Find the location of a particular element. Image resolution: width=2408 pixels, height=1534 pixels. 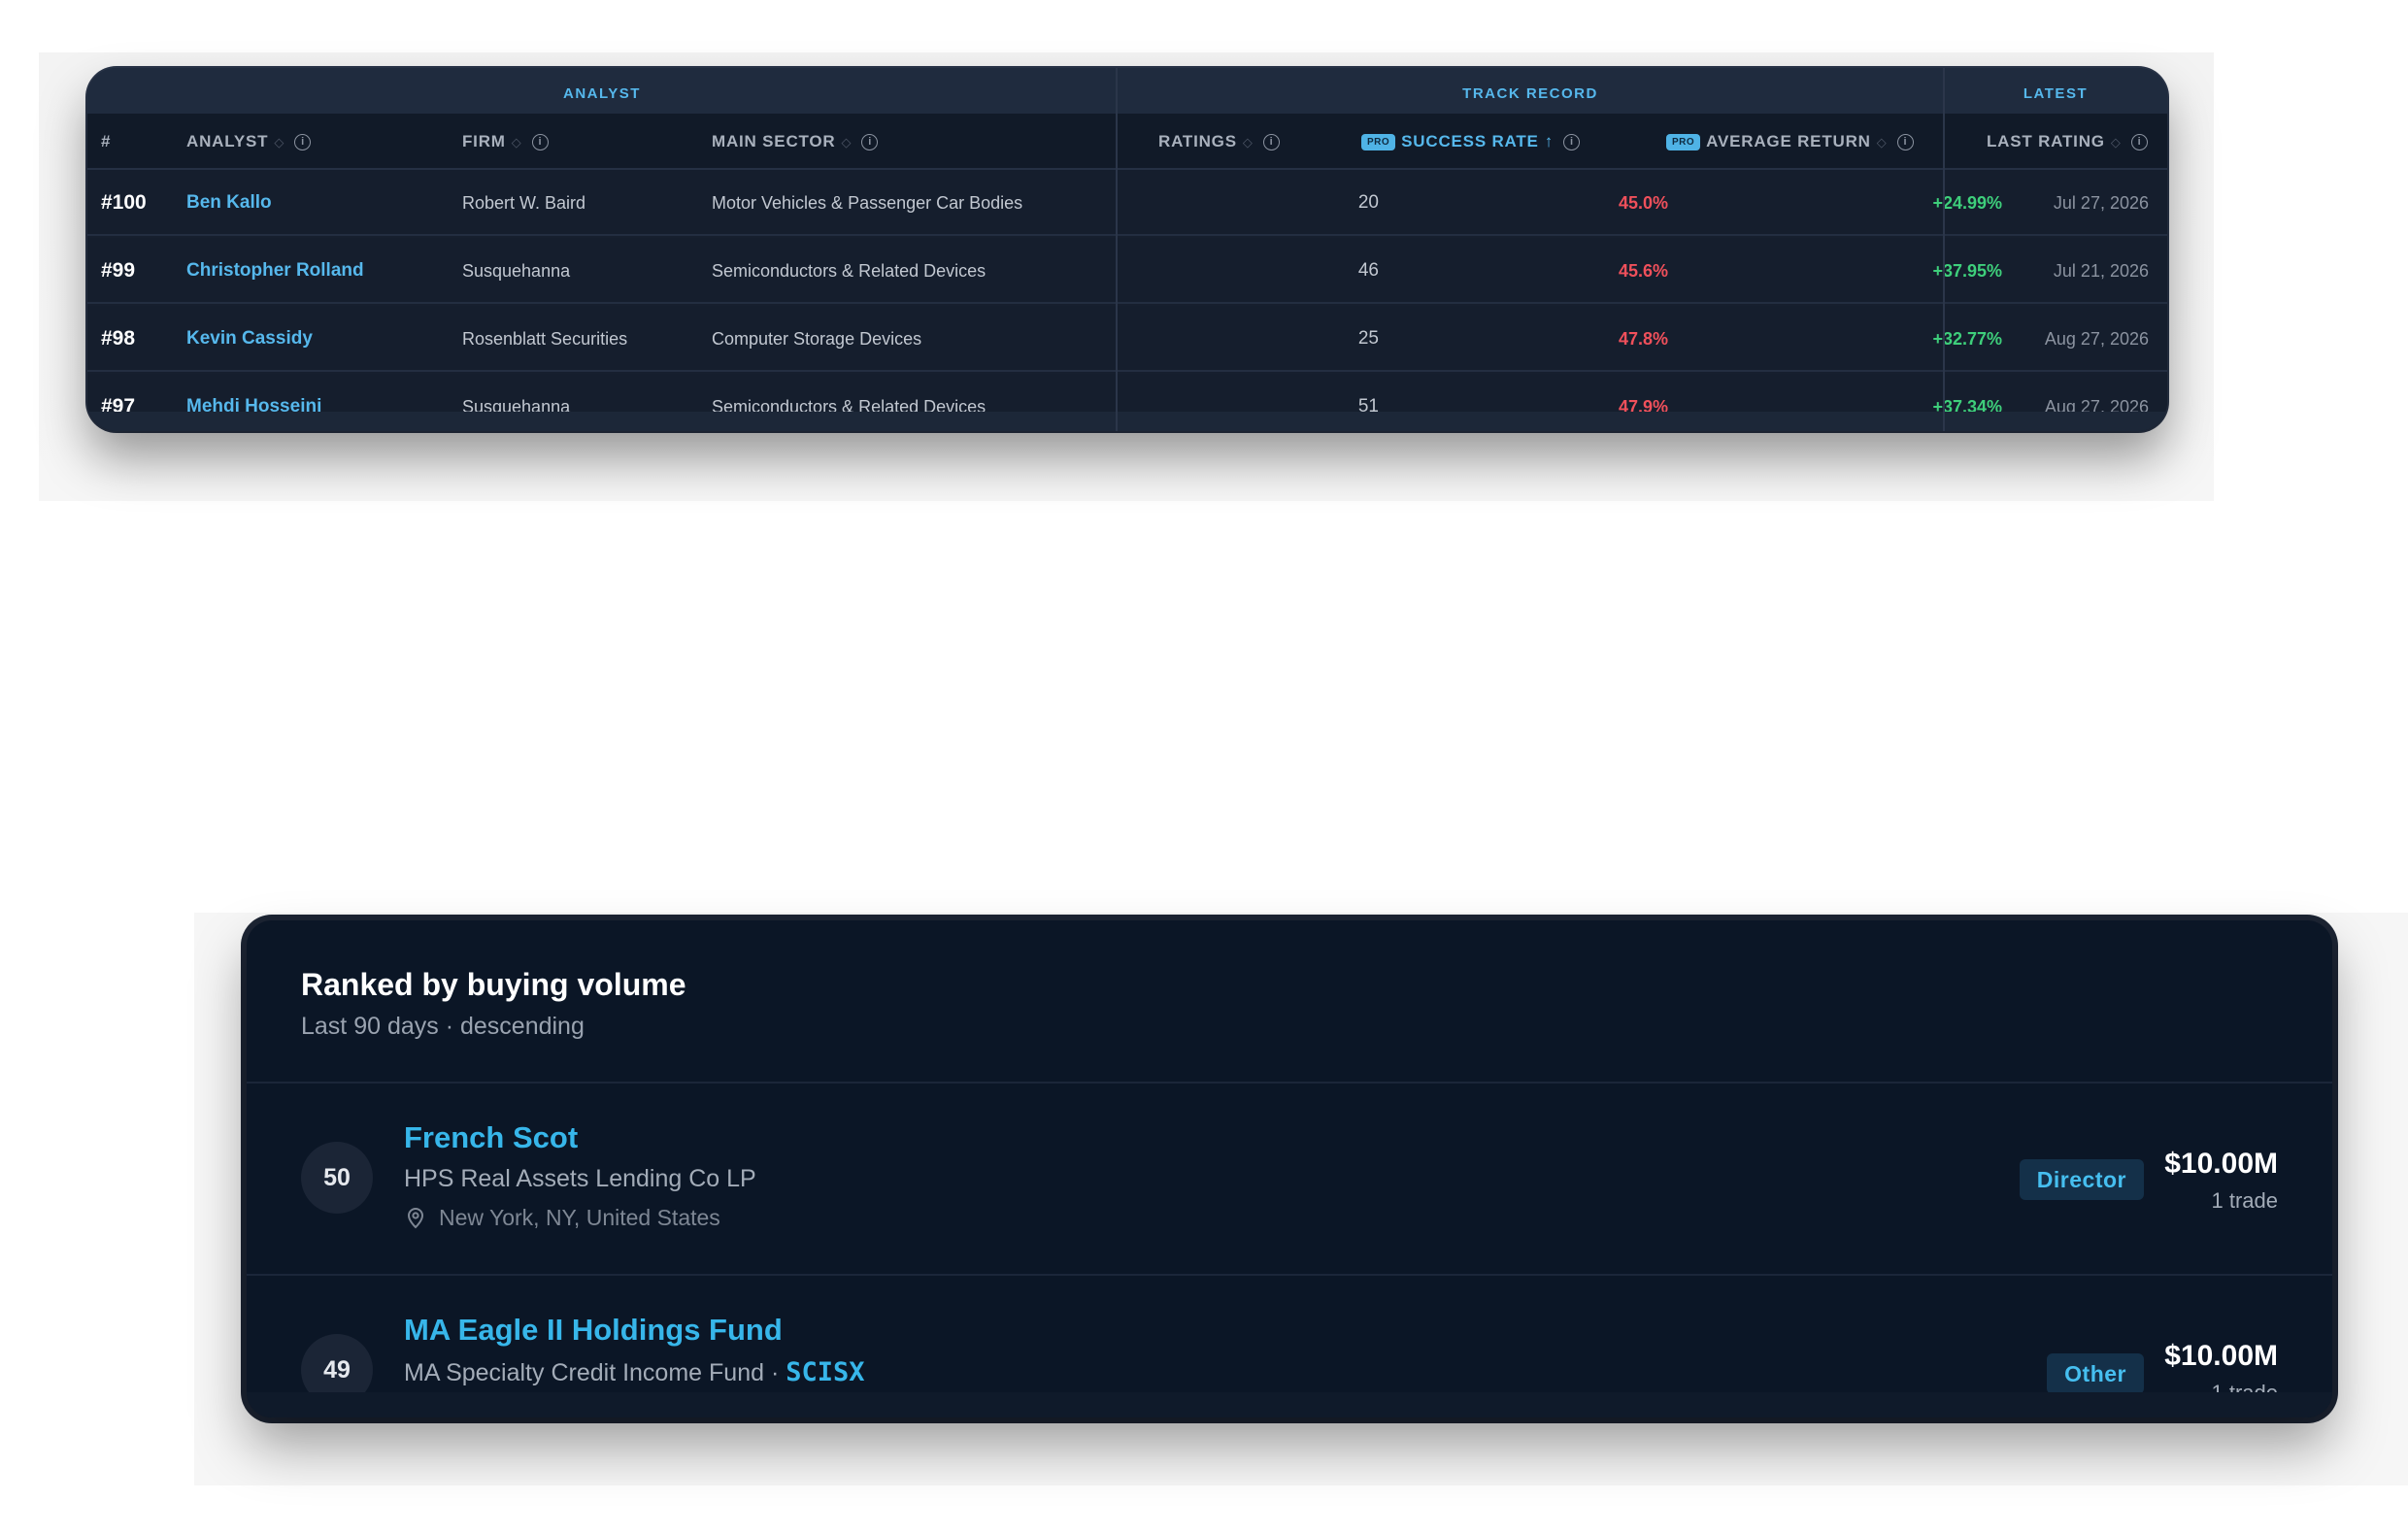

company-name-text: MA Specialty Credit Income Fund · is located at coordinates (592, 1372).